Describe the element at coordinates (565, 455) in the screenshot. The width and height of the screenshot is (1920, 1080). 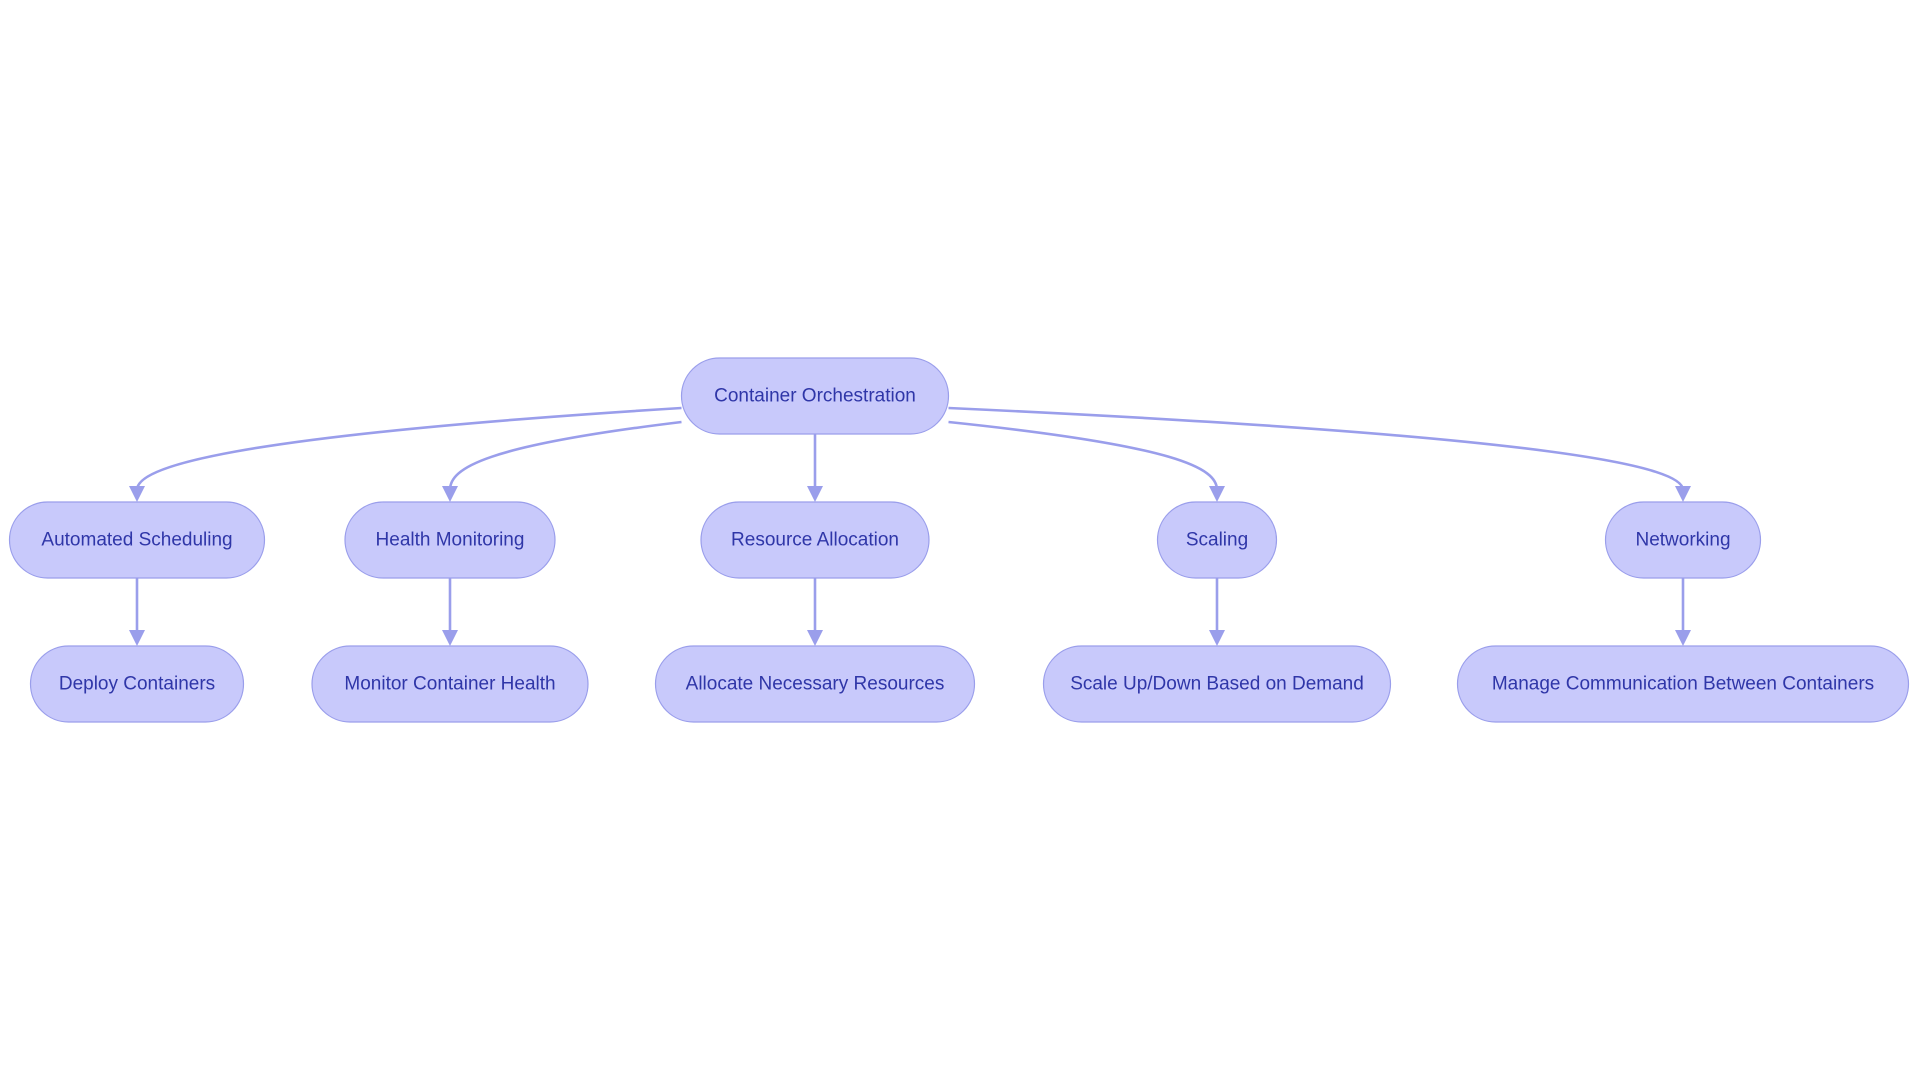
I see `edge-root-to-health` at that location.